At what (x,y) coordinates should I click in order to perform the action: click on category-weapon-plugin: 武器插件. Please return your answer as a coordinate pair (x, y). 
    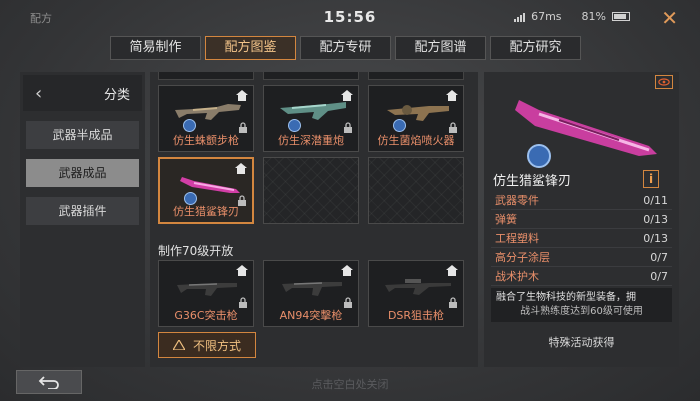
    Looking at the image, I should click on (82, 211).